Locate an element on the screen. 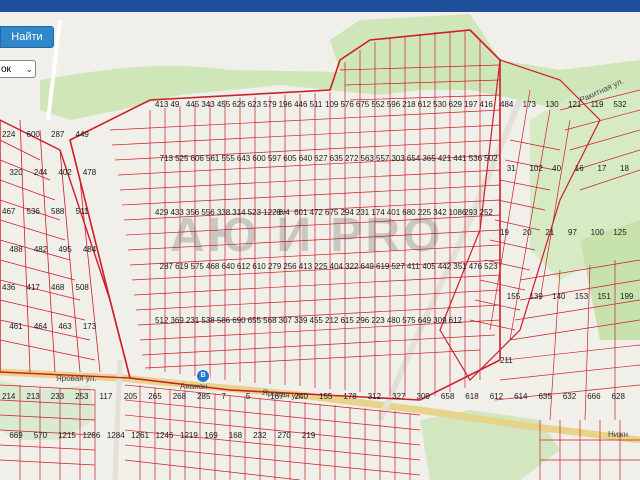 The height and width of the screenshot is (480, 640). parcel-number: 233 is located at coordinates (57, 396).